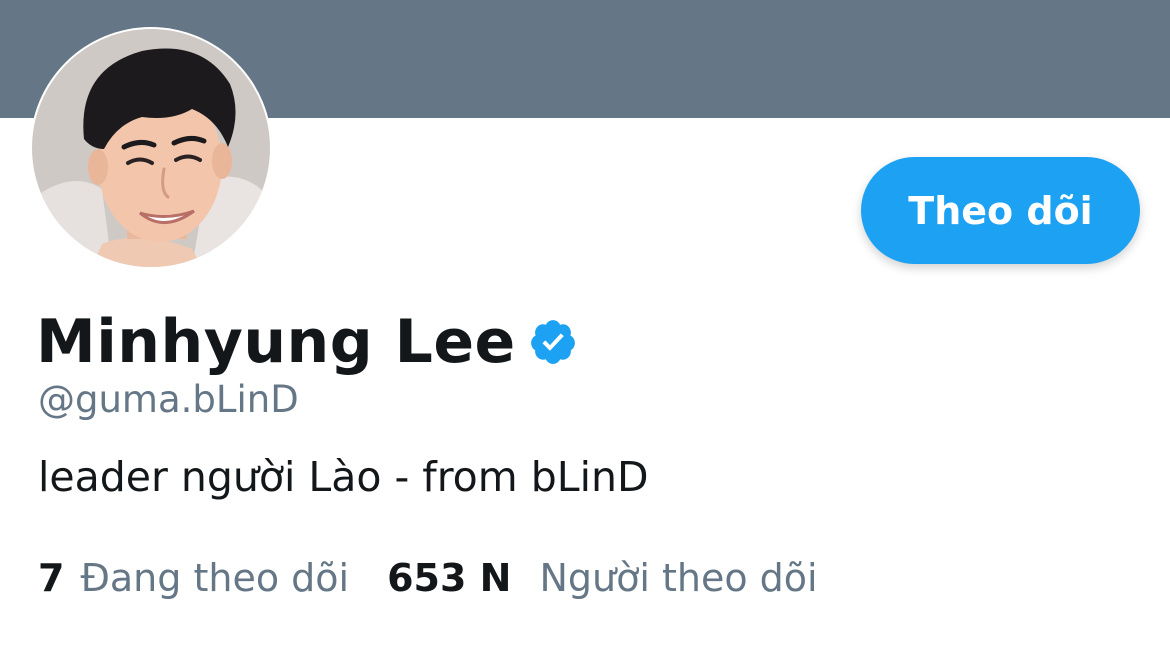  Describe the element at coordinates (51, 578) in the screenshot. I see `following-count: 7` at that location.